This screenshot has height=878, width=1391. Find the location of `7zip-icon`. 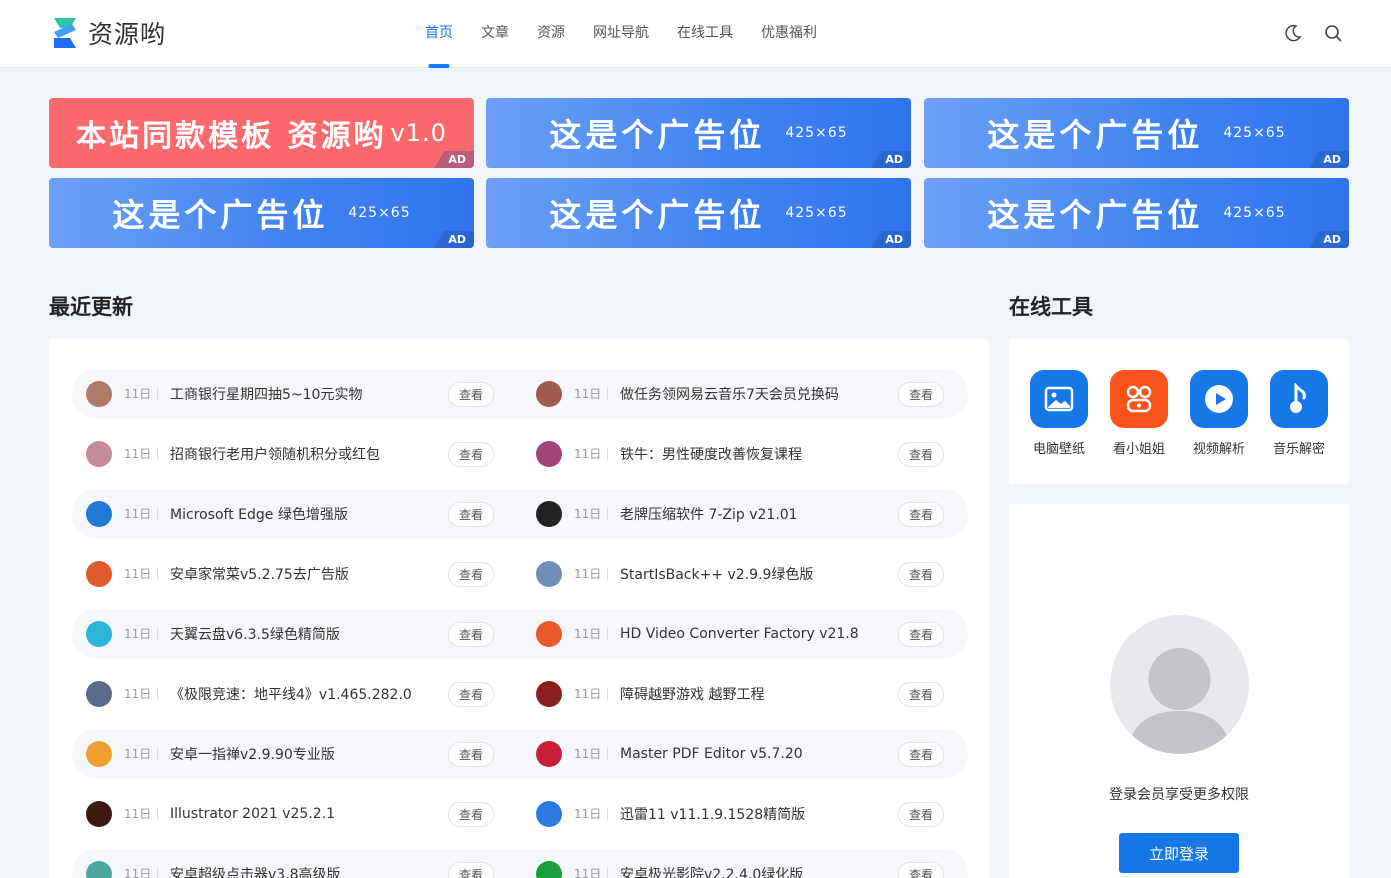

7zip-icon is located at coordinates (549, 514).